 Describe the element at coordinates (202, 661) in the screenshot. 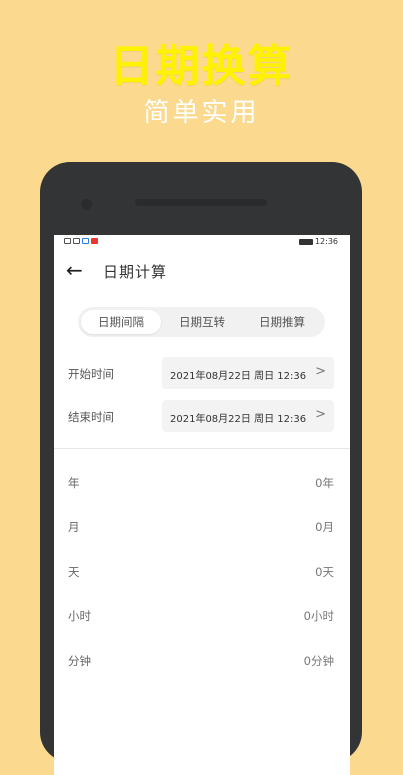

I see `result-row-minutes: 分钟 0分钟` at that location.